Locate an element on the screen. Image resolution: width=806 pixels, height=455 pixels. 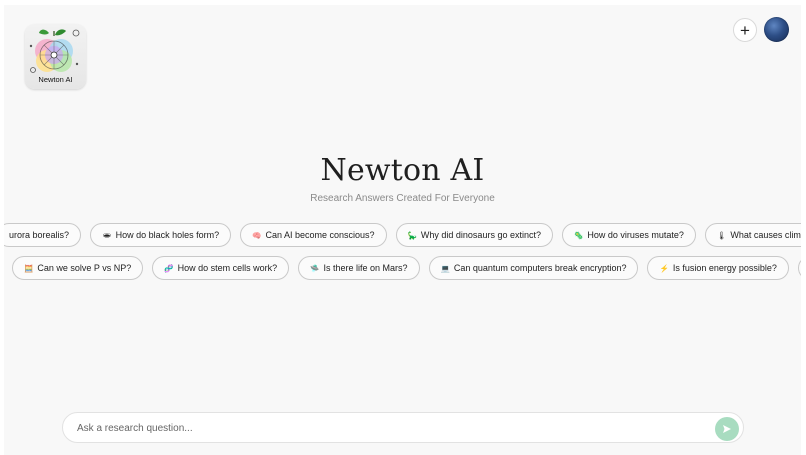
suggestion-emoji-icon: 🛸 is located at coordinates (315, 268).